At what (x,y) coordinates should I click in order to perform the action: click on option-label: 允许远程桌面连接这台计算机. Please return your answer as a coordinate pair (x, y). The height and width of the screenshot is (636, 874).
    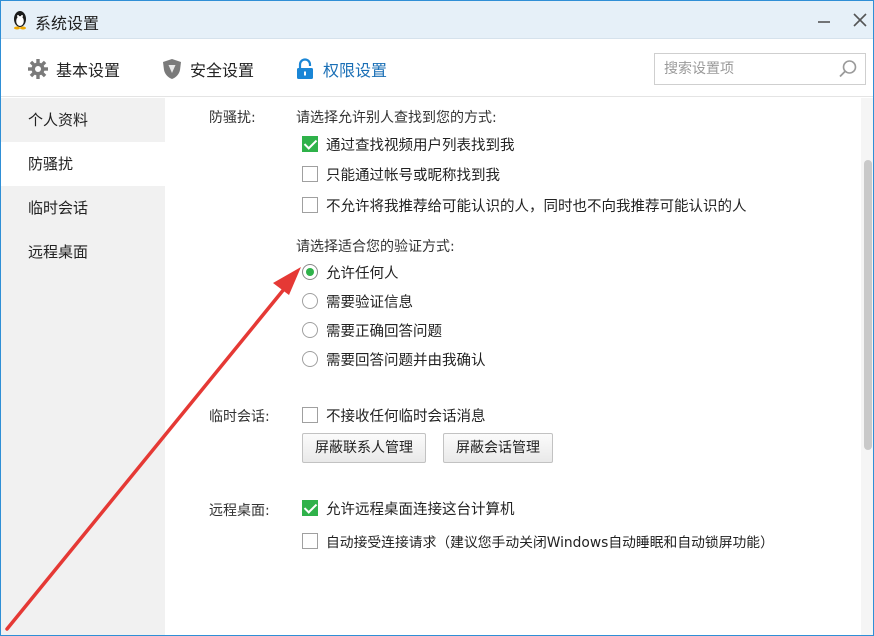
    Looking at the image, I should click on (420, 509).